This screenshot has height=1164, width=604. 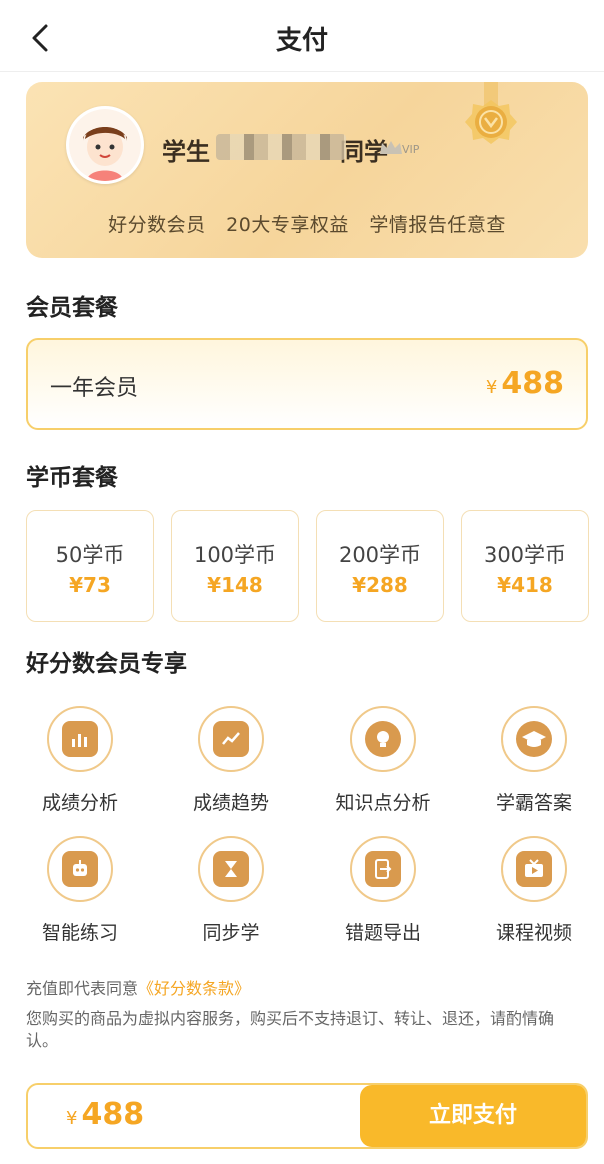 I want to click on feature-error-export: 错题导出, so click(x=383, y=890).